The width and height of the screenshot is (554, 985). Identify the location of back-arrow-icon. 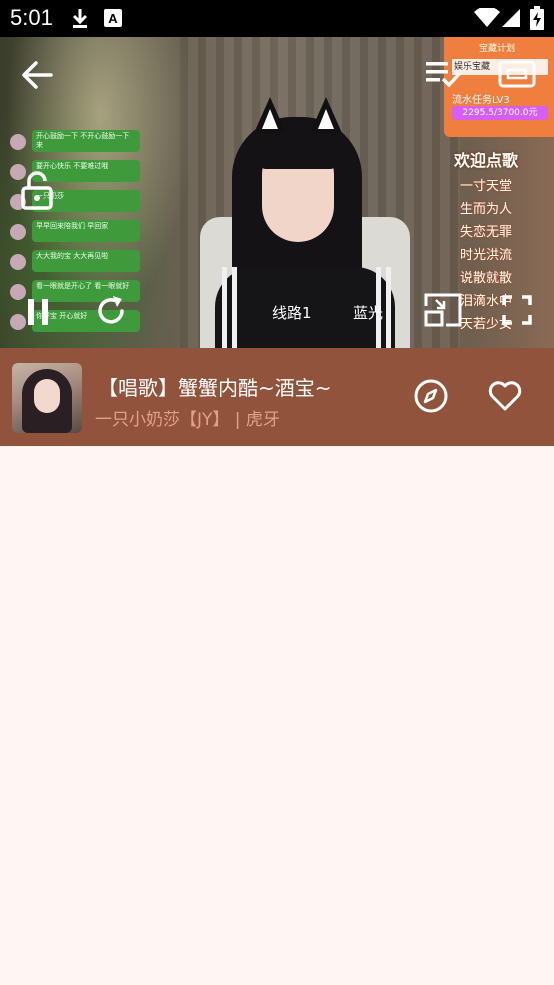
(37, 75).